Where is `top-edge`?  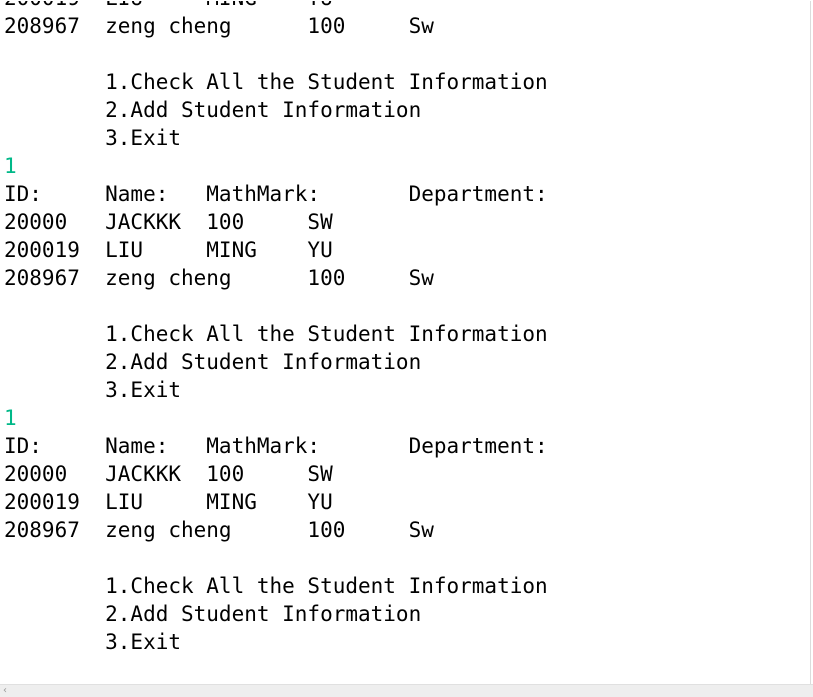 top-edge is located at coordinates (406, 0).